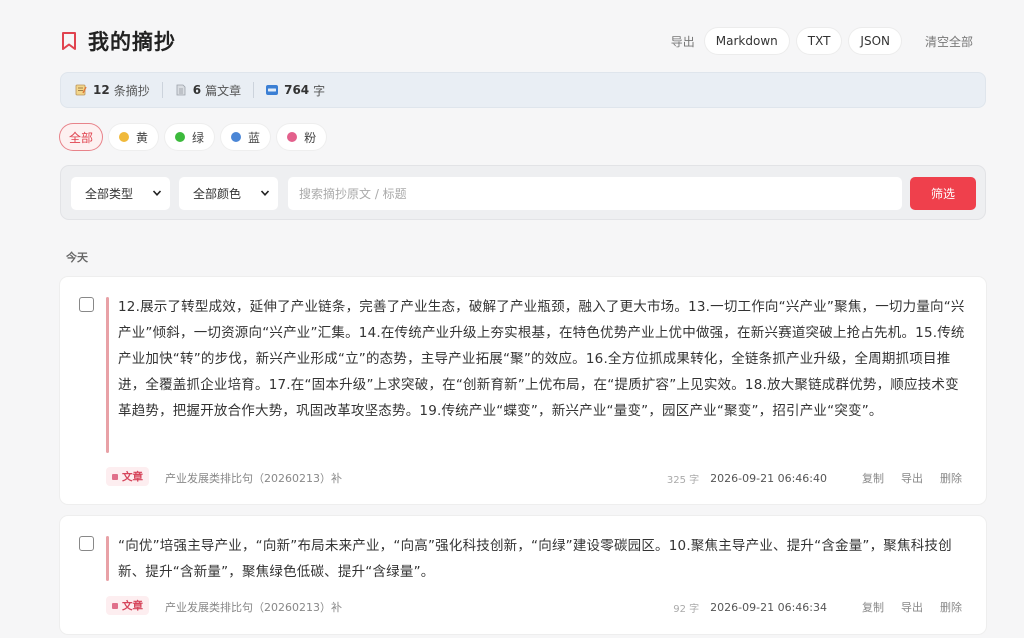  Describe the element at coordinates (134, 137) in the screenshot. I see `color-filter-yellow: 黄` at that location.